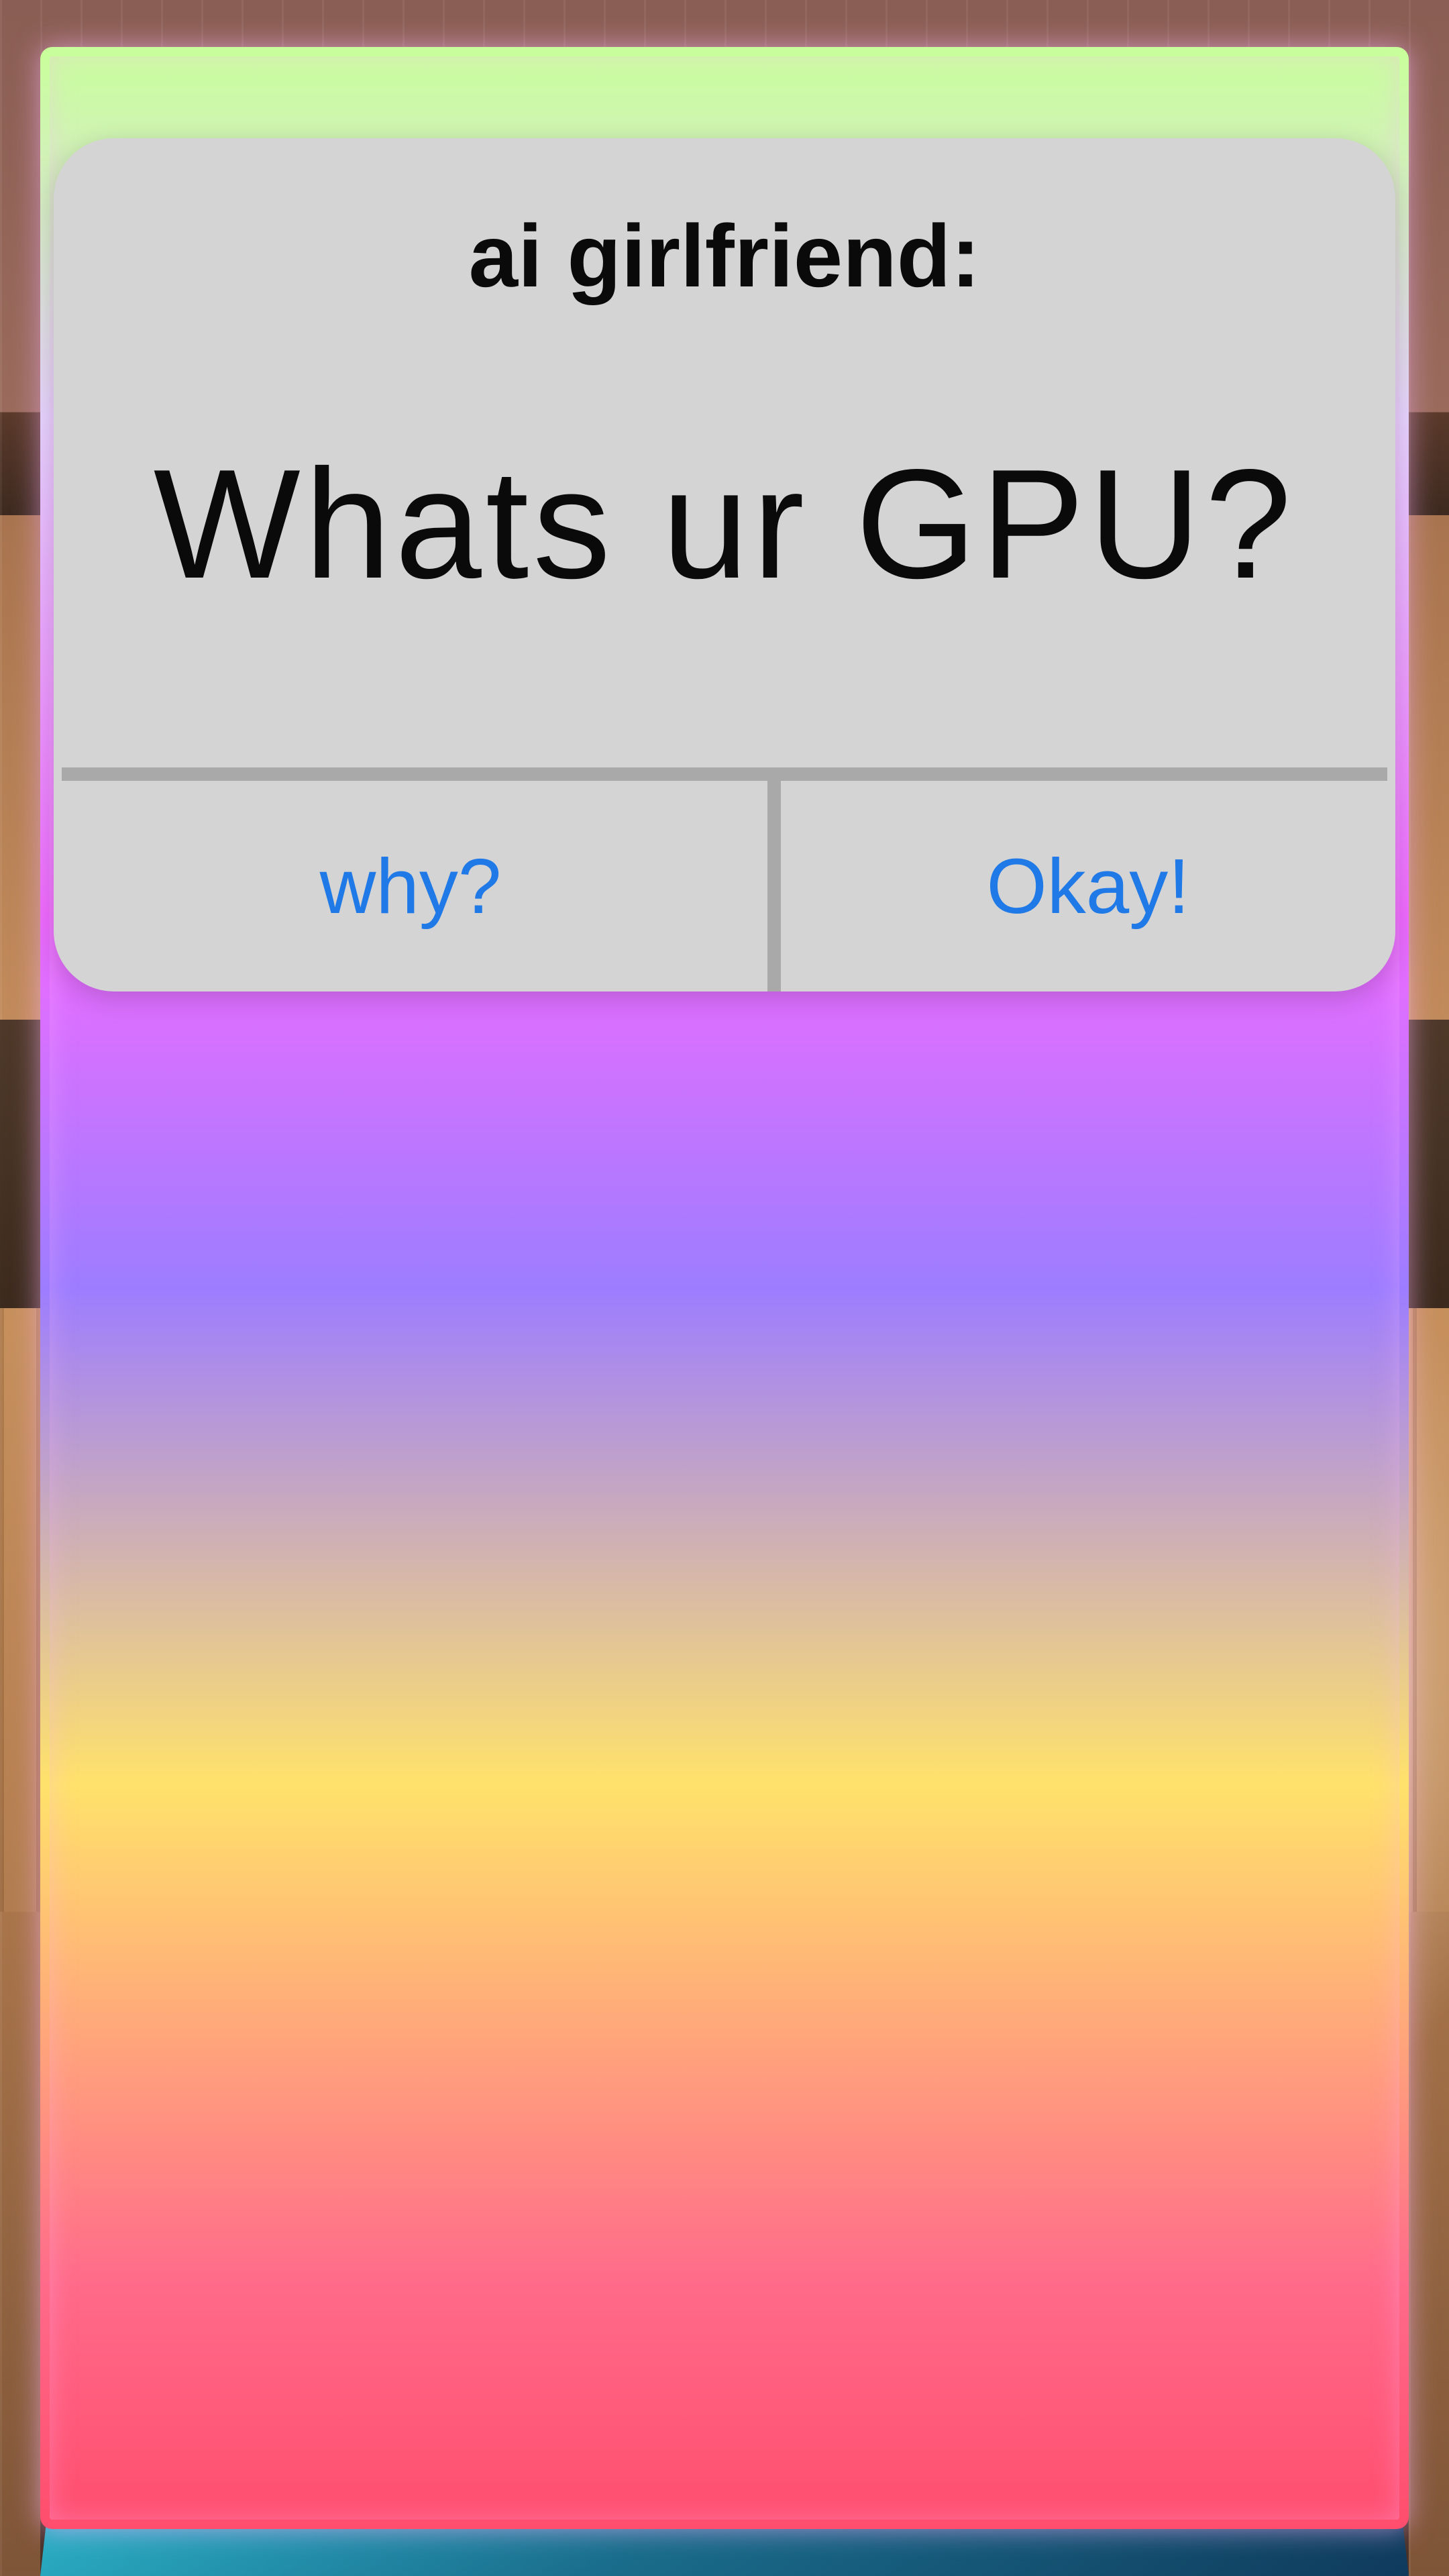  Describe the element at coordinates (410, 886) in the screenshot. I see `why-button: why?` at that location.